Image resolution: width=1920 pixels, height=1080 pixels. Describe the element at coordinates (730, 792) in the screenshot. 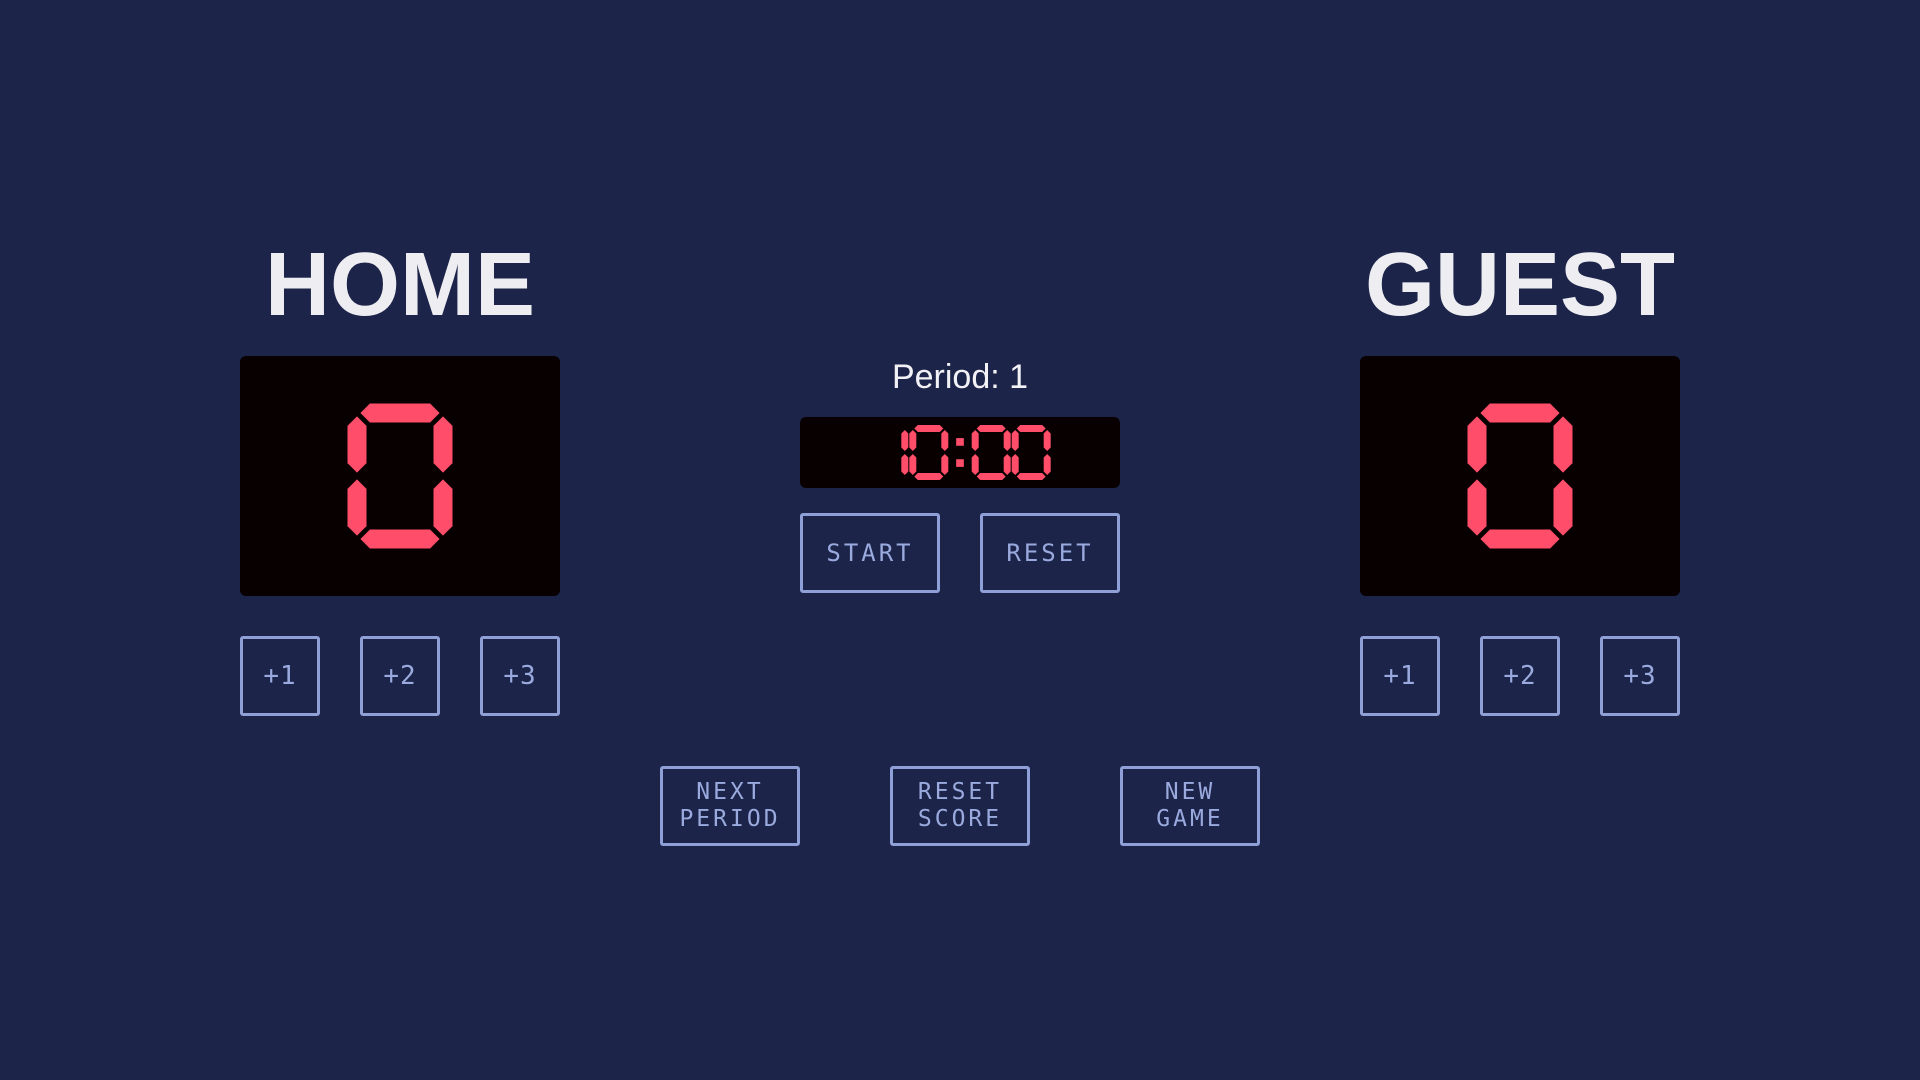

I see `next-period-label-line1: NEXT` at that location.